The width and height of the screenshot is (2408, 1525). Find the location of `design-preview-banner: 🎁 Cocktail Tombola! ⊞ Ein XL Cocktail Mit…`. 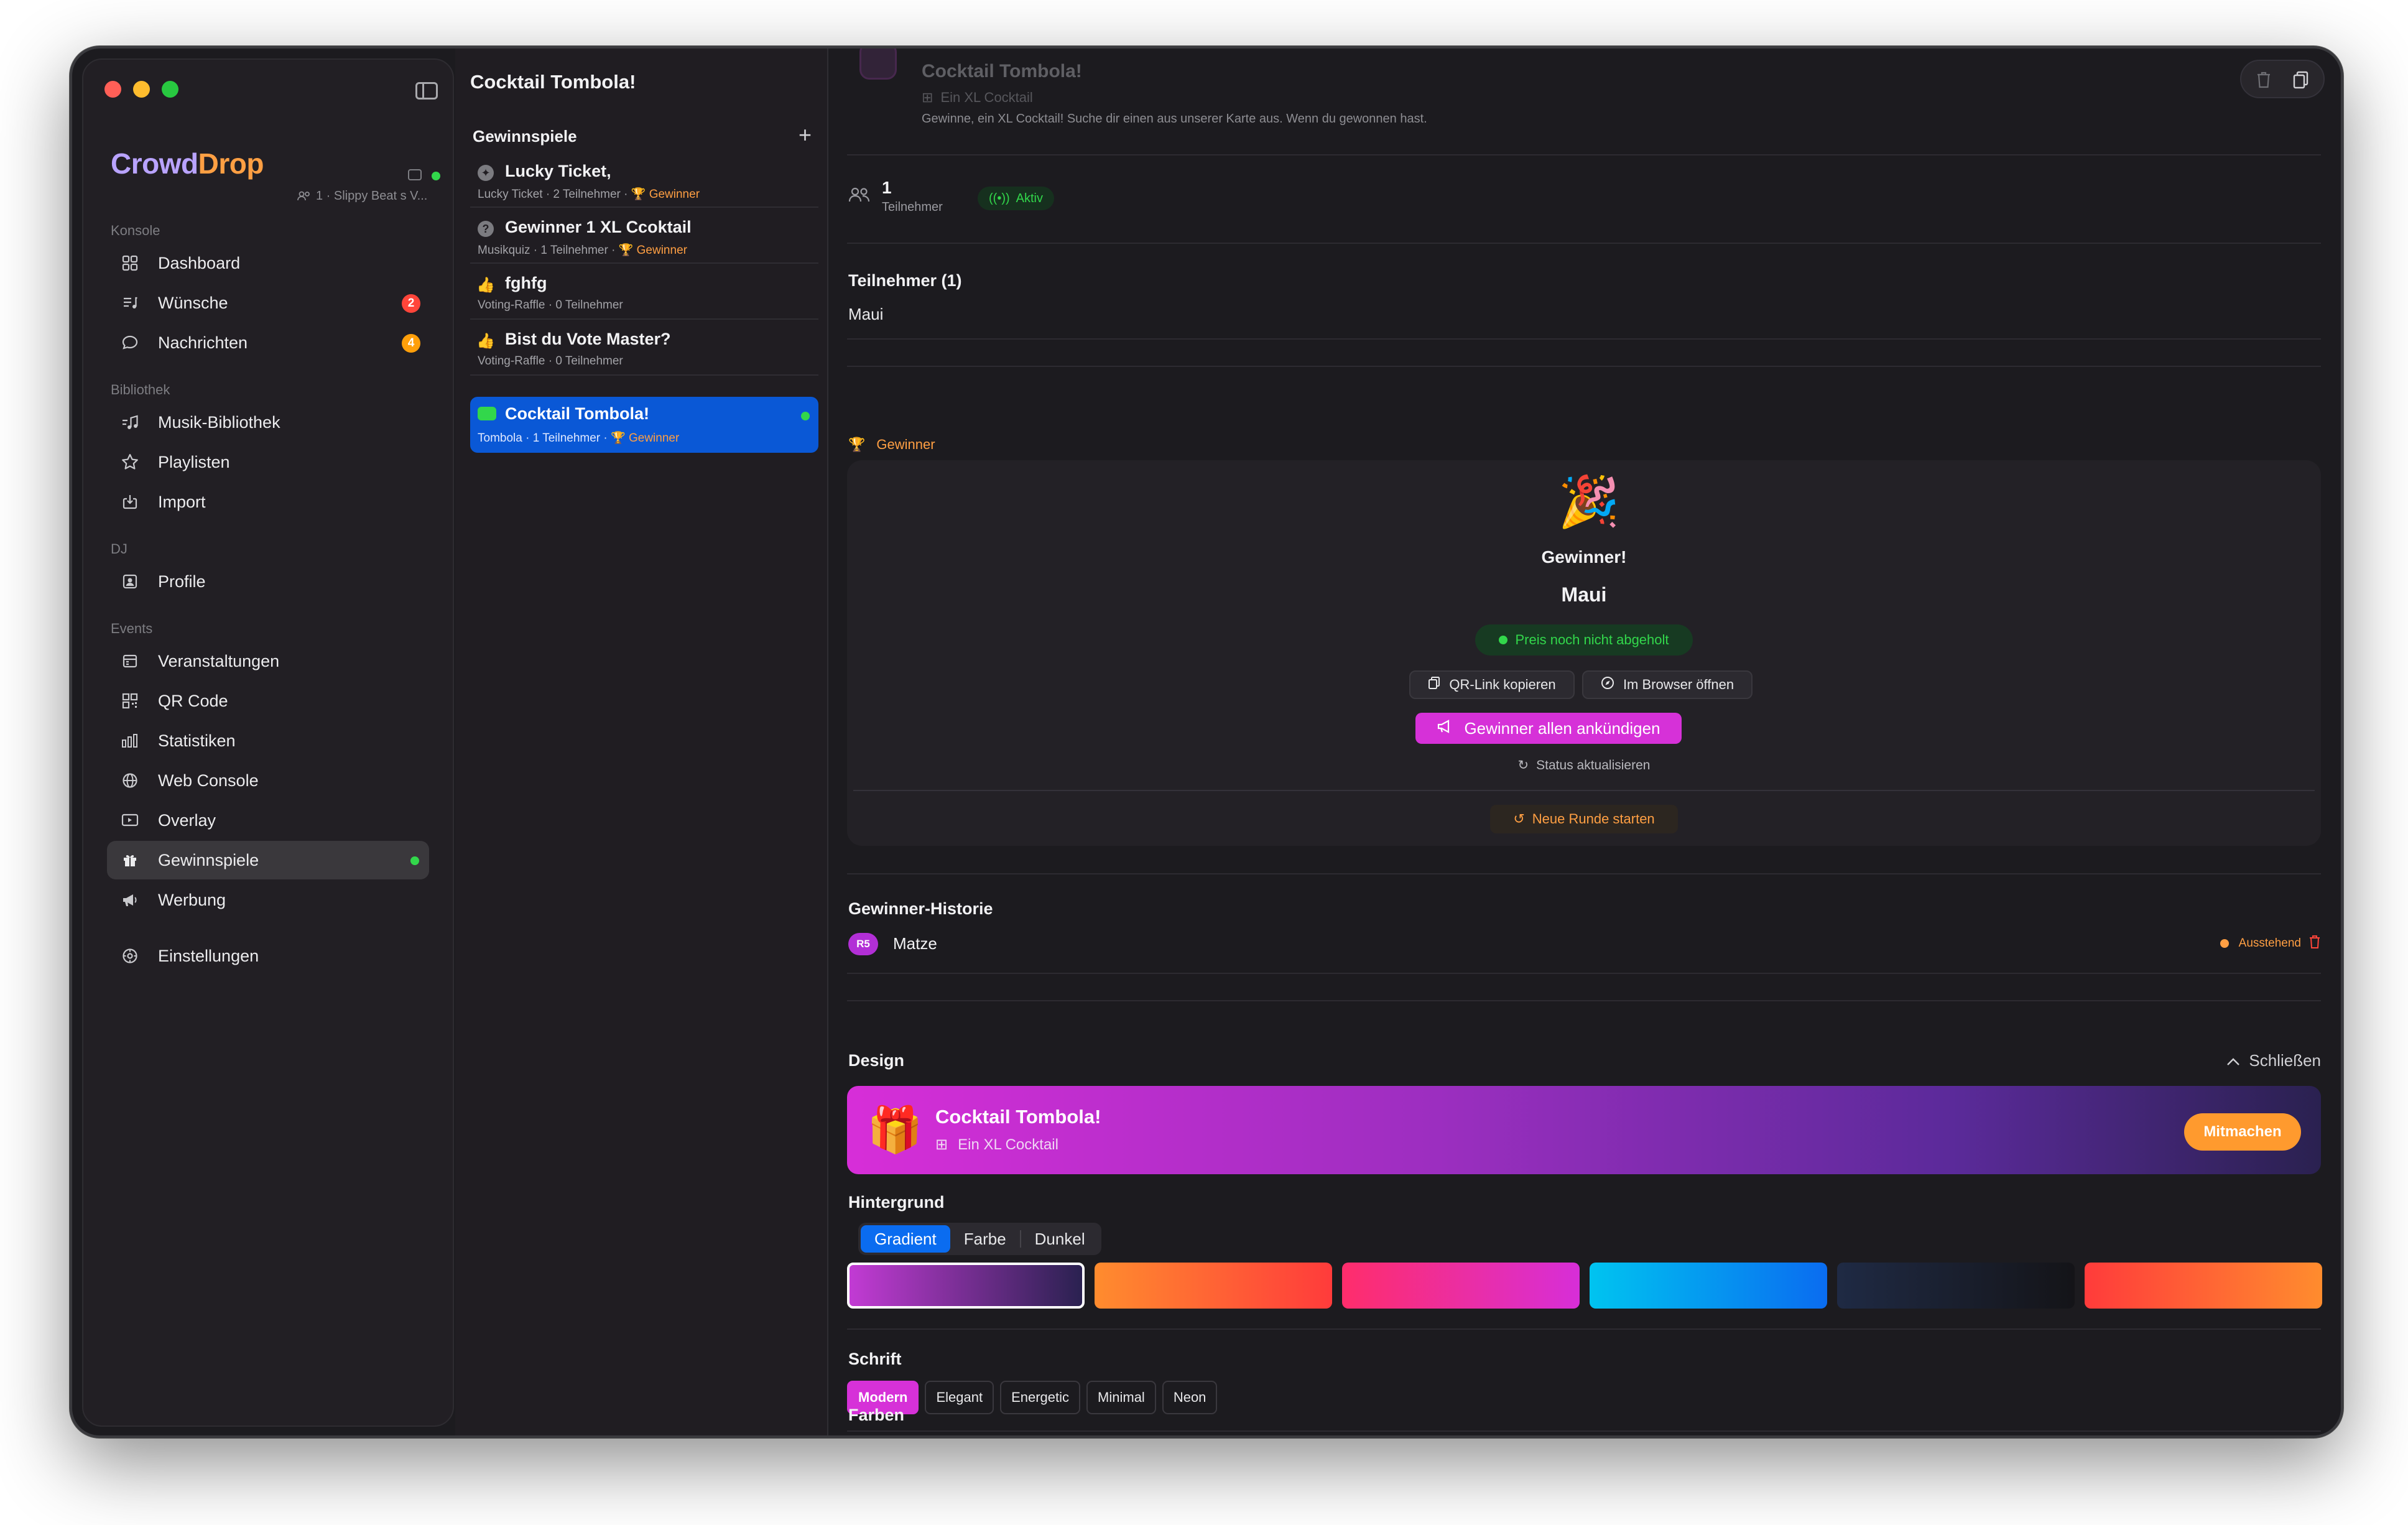

design-preview-banner: 🎁 Cocktail Tombola! ⊞ Ein XL Cocktail Mit… is located at coordinates (1584, 1130).